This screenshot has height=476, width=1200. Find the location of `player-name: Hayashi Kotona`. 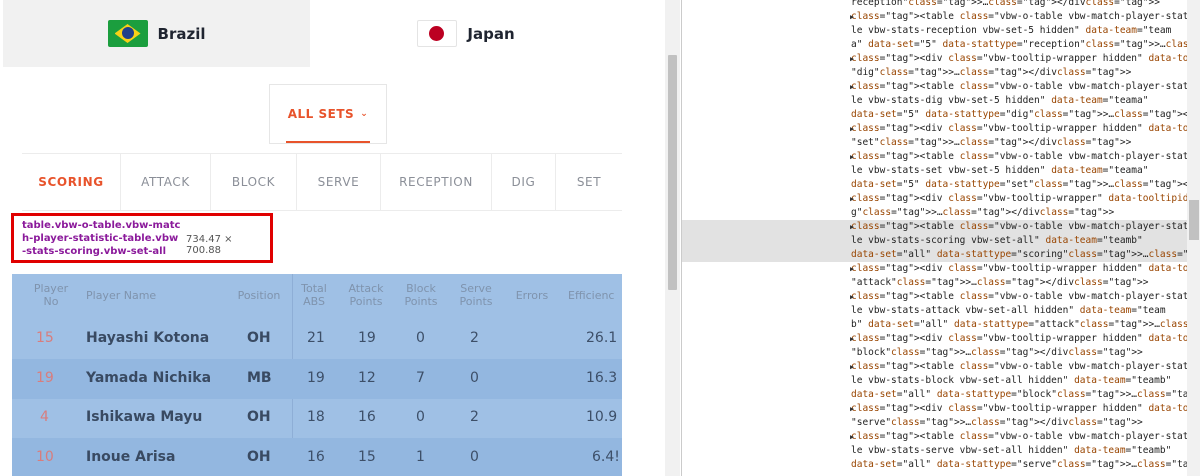

player-name: Hayashi Kotona is located at coordinates (147, 338).